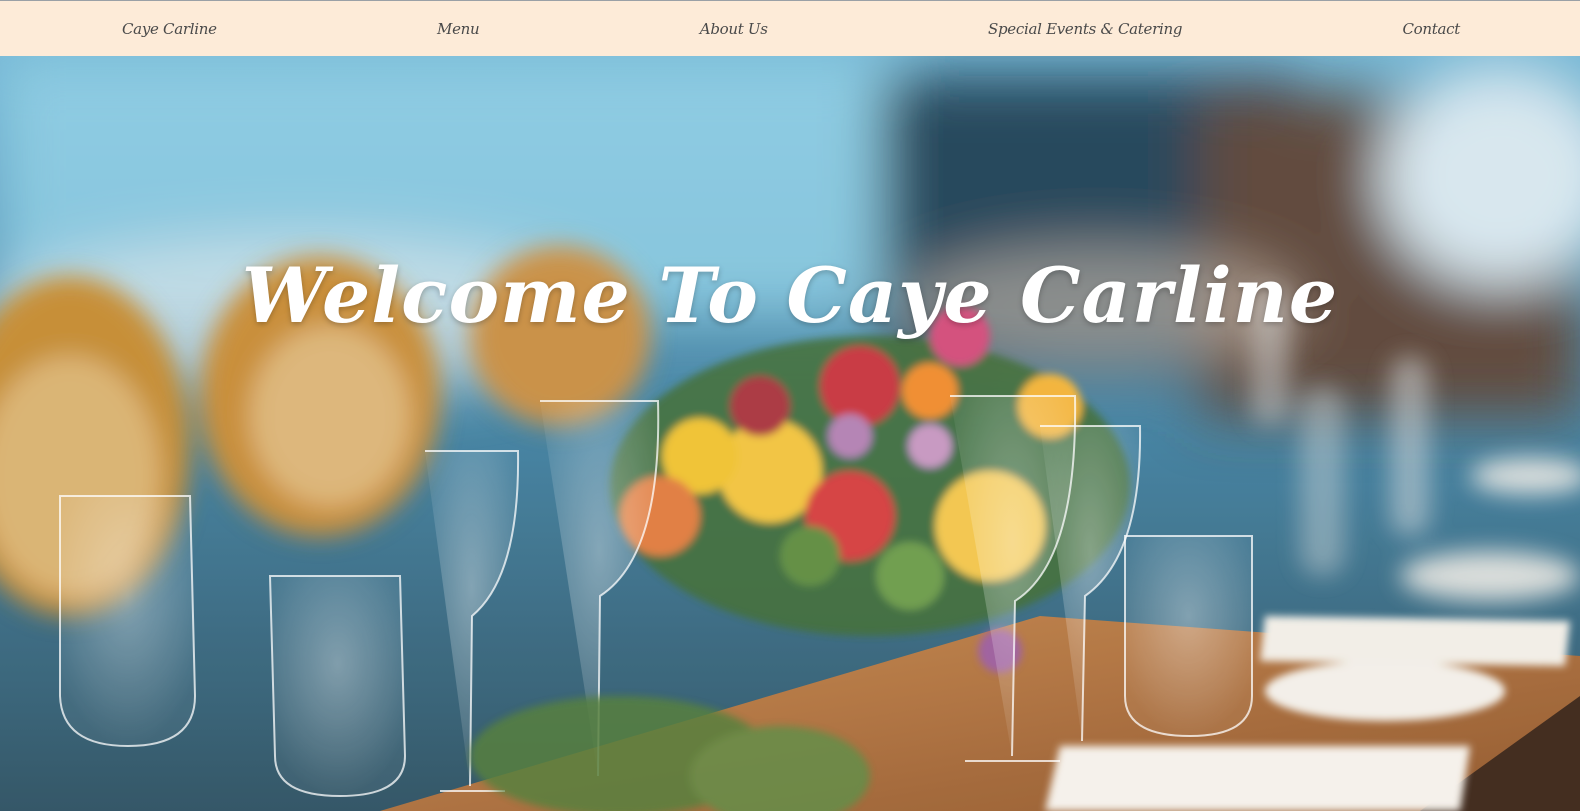 This screenshot has height=811, width=1580. I want to click on hero-title: Welcome To Caye Carline, so click(790, 295).